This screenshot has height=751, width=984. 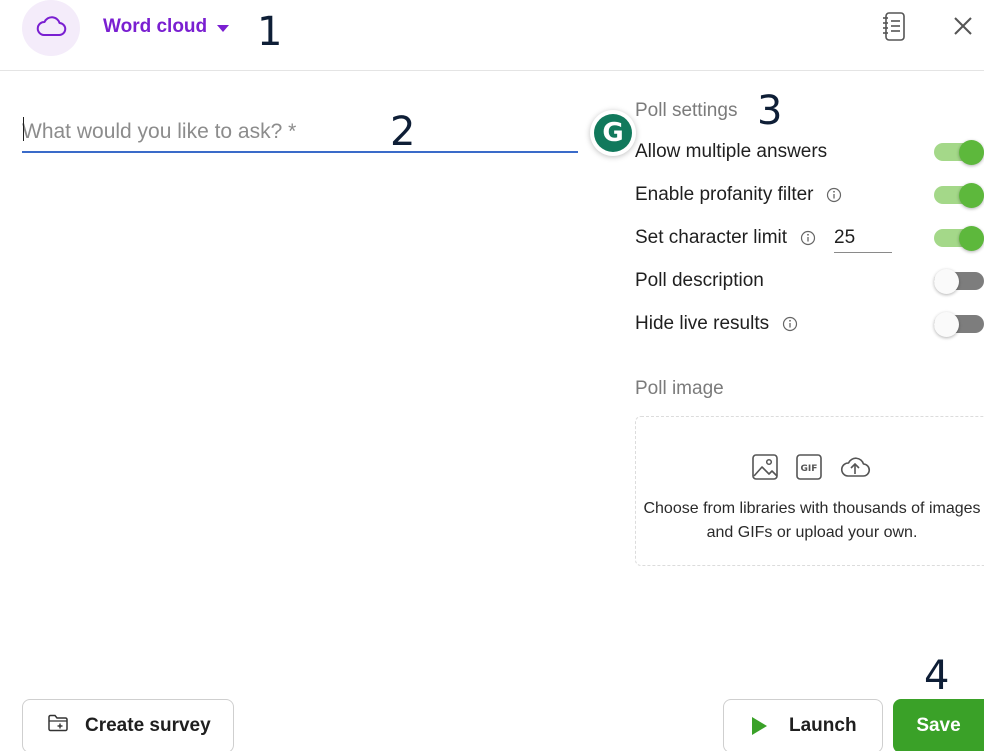 I want to click on poll-type-dropdown: Word cloud, so click(x=166, y=27).